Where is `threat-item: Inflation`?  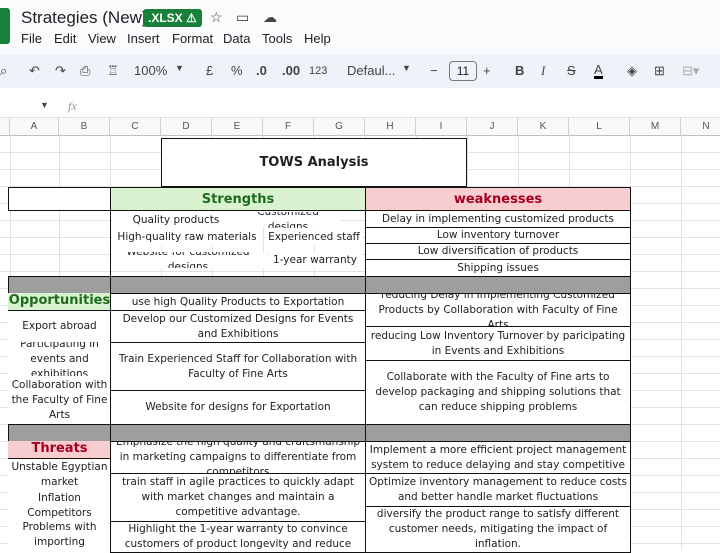
threat-item: Inflation is located at coordinates (59, 498).